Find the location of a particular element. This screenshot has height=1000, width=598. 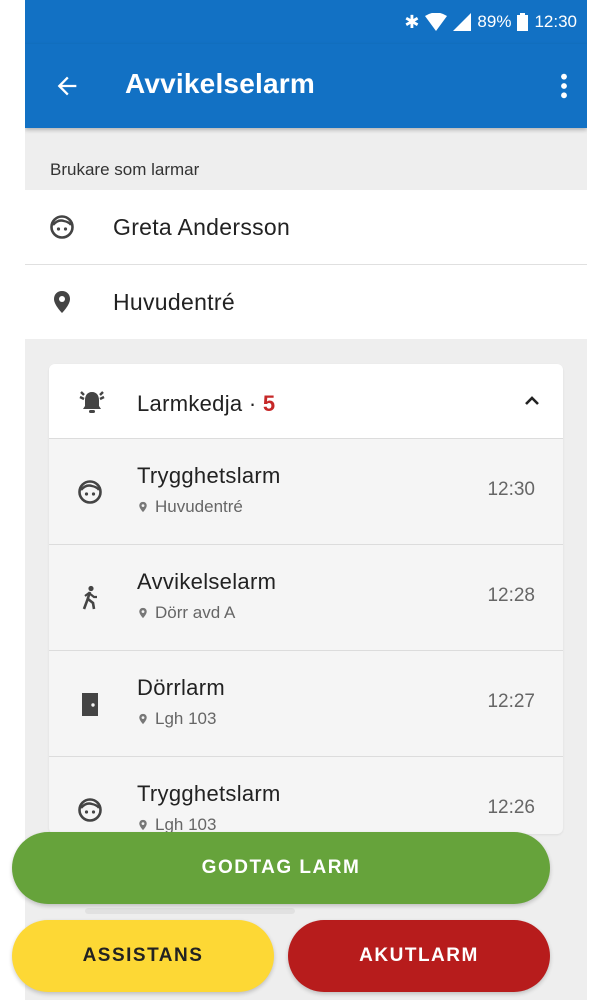

alarm-time: 12:27 is located at coordinates (511, 701).